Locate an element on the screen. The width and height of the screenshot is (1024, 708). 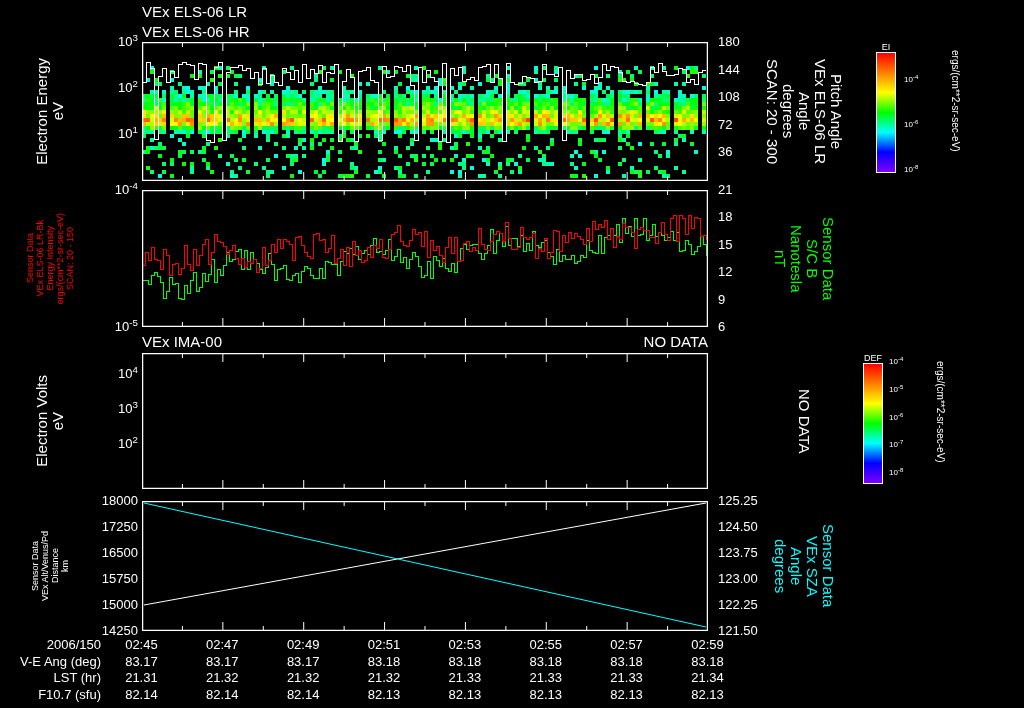
axis-label: SCAN: 20 - 150 is located at coordinates (70, 258).